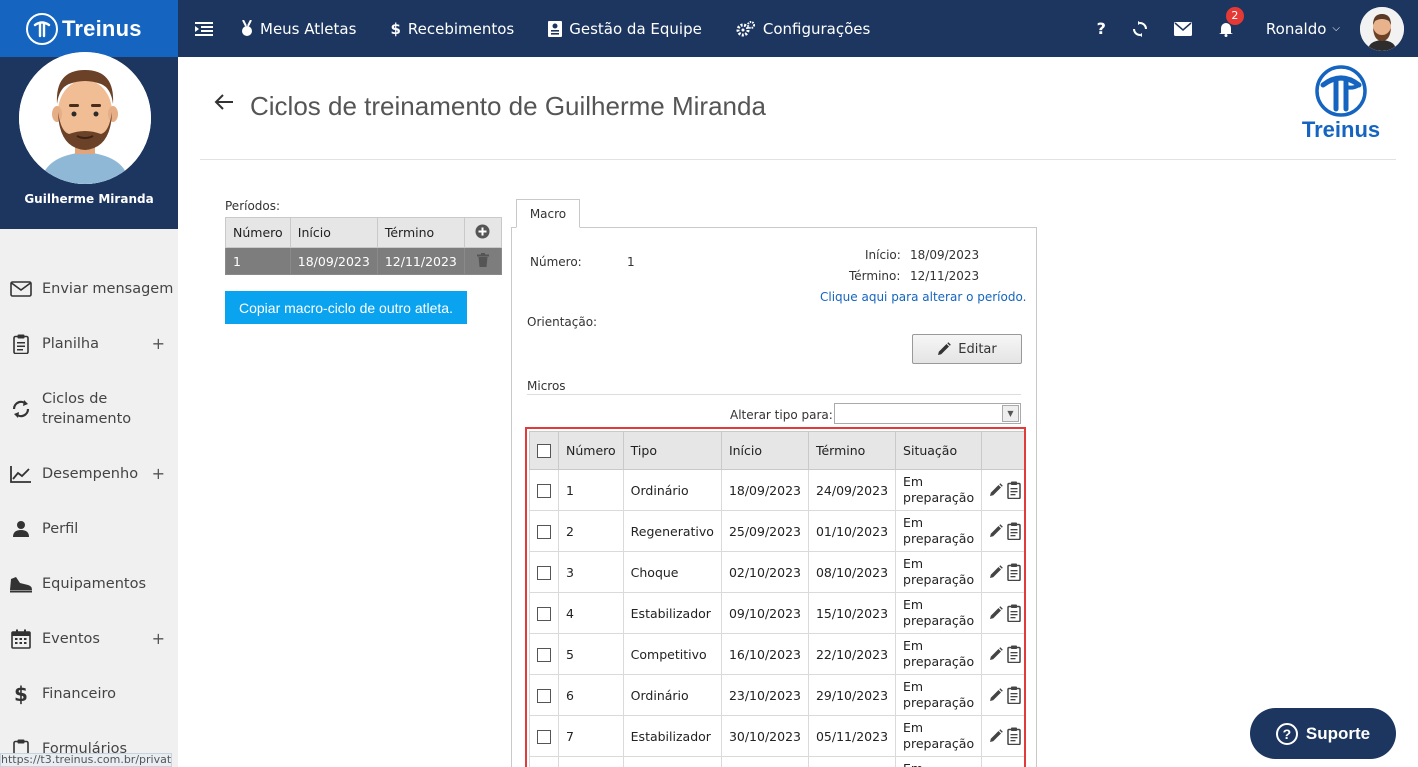 The image size is (1418, 767). Describe the element at coordinates (672, 736) in the screenshot. I see `cell-tipo: Estabilizador` at that location.